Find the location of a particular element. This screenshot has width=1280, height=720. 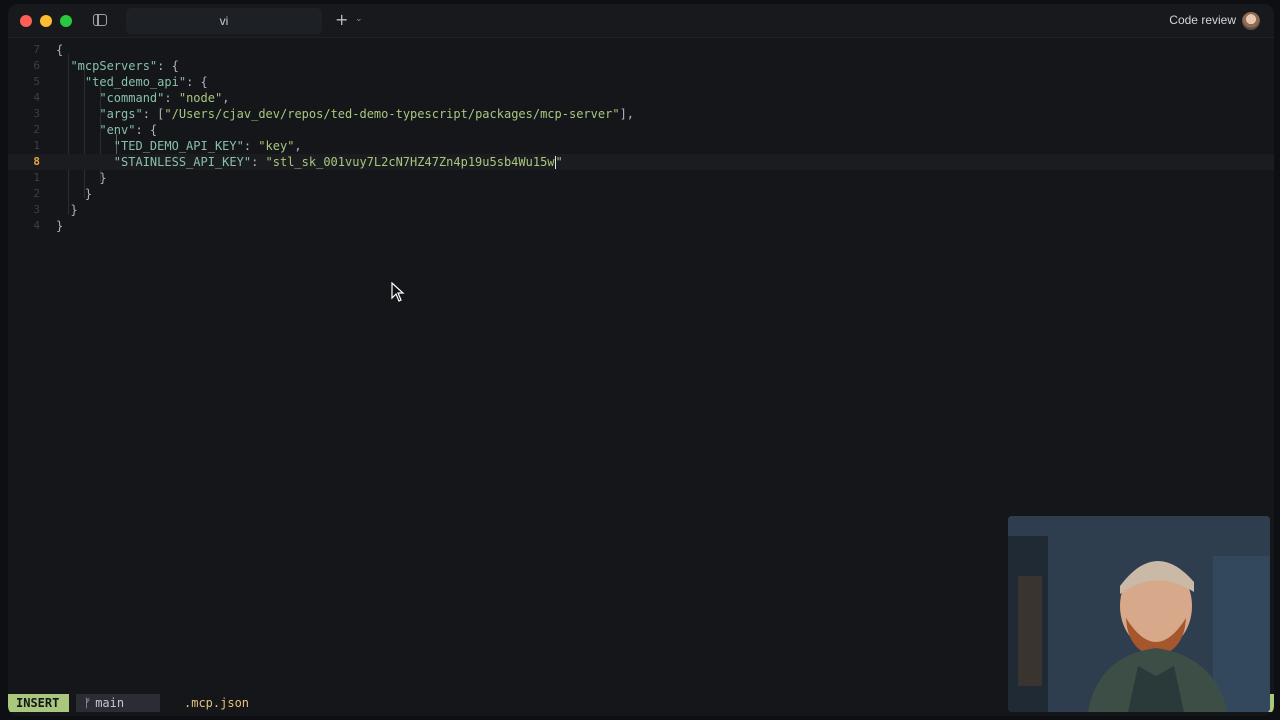

code-line: 4 "command": "node", is located at coordinates (641, 98).